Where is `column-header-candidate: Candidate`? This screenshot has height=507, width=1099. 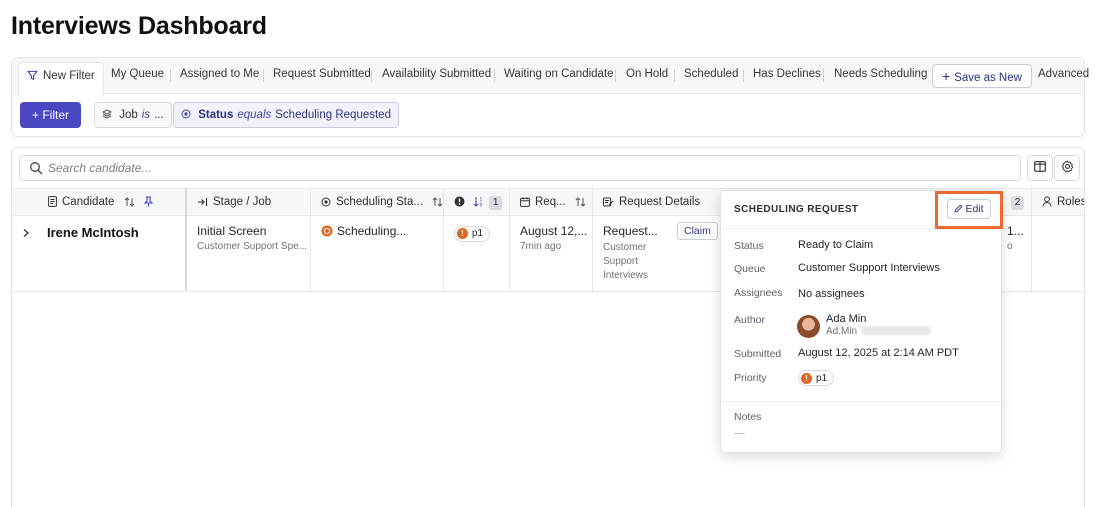
column-header-candidate: Candidate is located at coordinates (101, 203).